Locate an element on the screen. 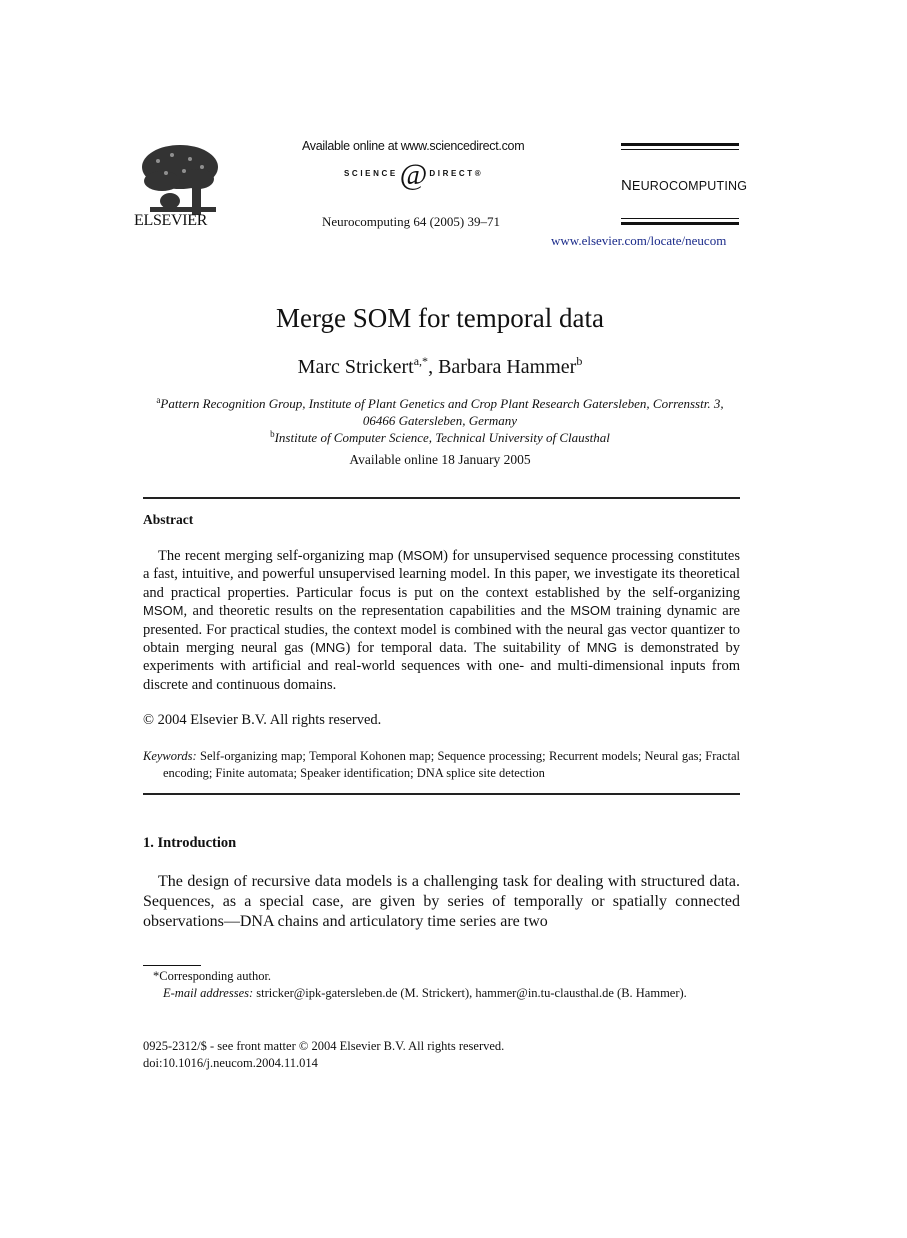  author-affiliation-mark: b is located at coordinates (579, 361).